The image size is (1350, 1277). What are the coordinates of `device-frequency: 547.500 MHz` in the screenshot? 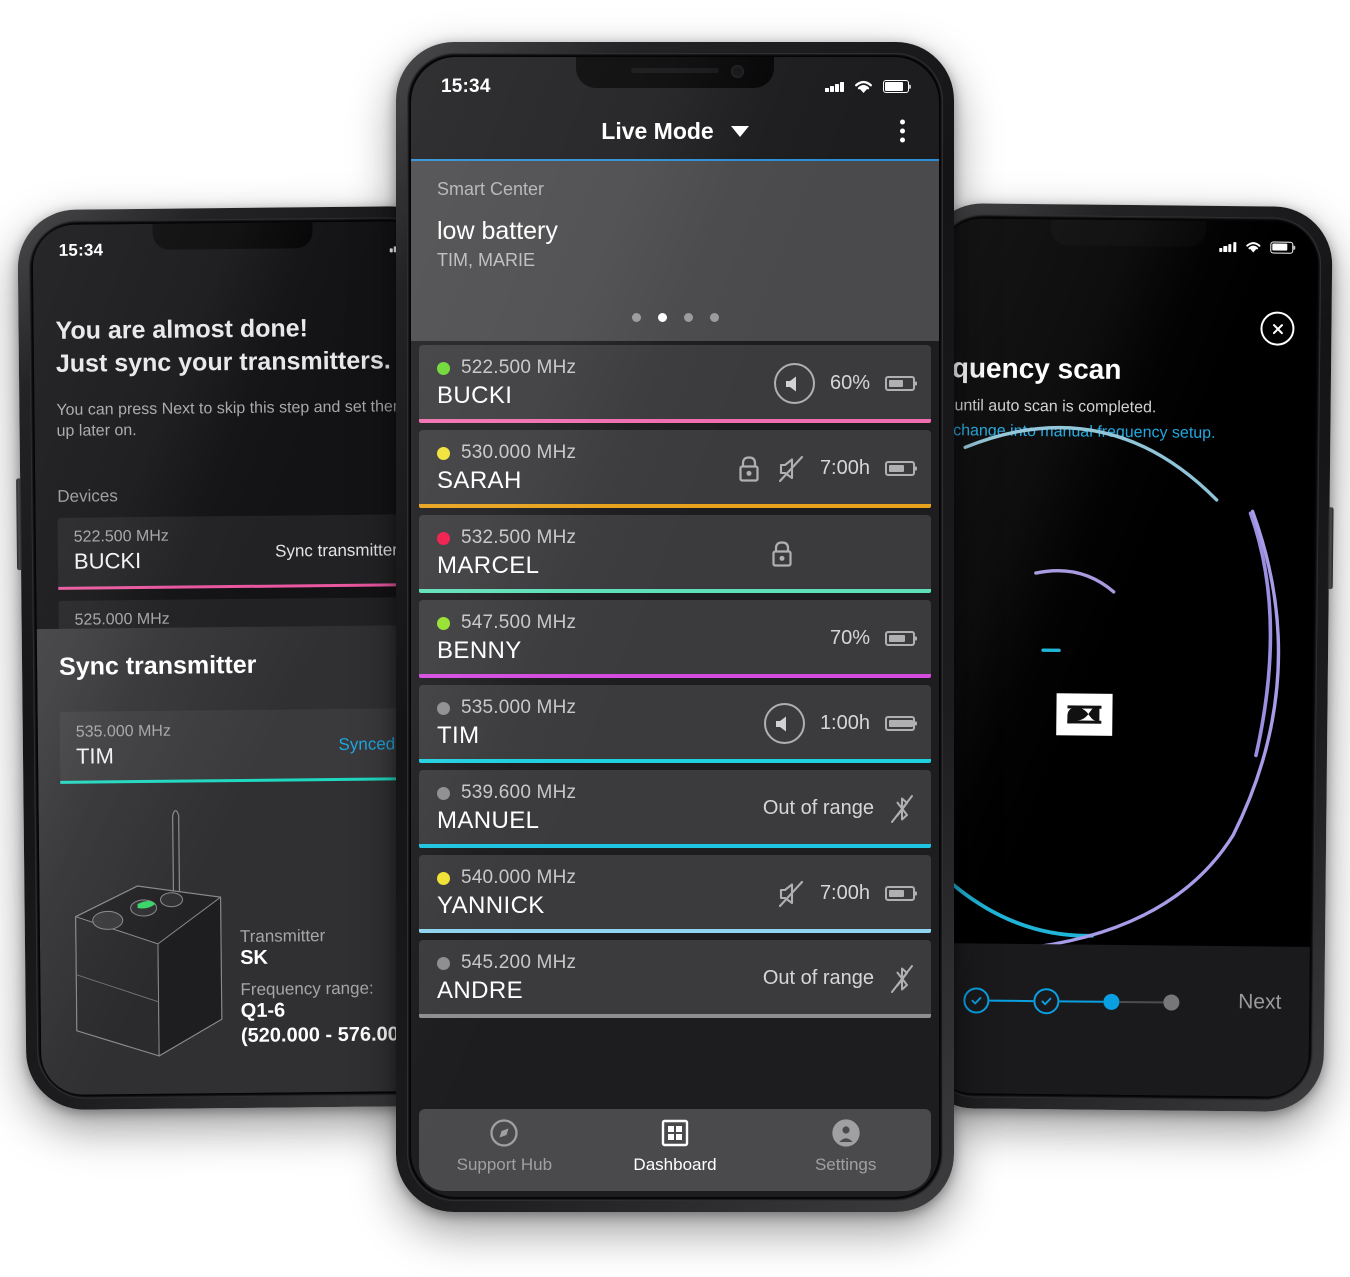 It's located at (519, 622).